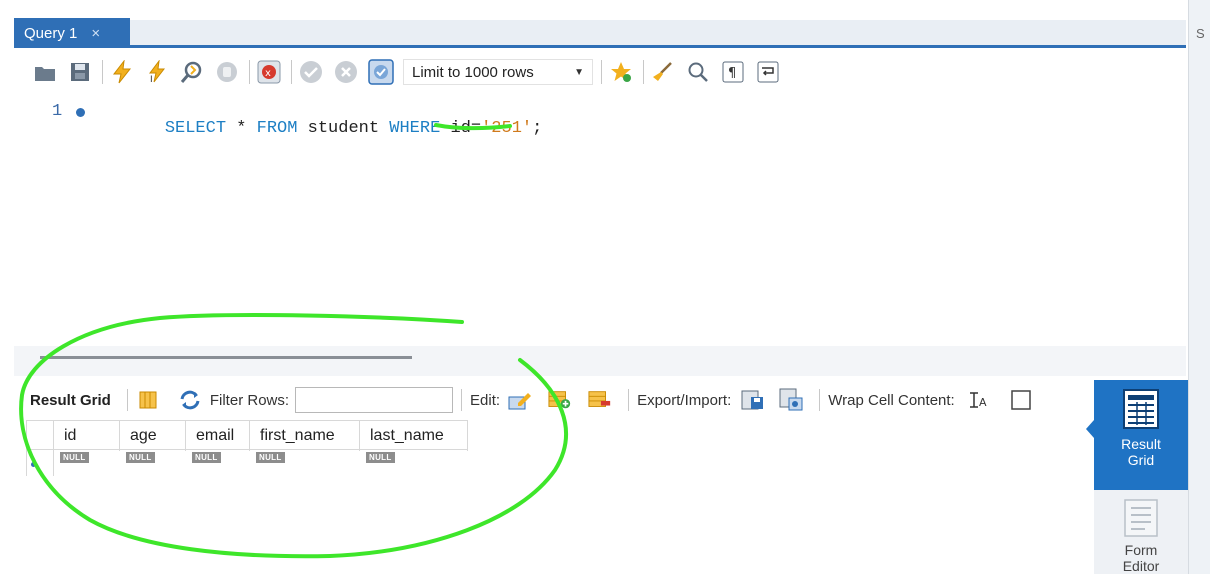  I want to click on execute-icon, so click(122, 72).